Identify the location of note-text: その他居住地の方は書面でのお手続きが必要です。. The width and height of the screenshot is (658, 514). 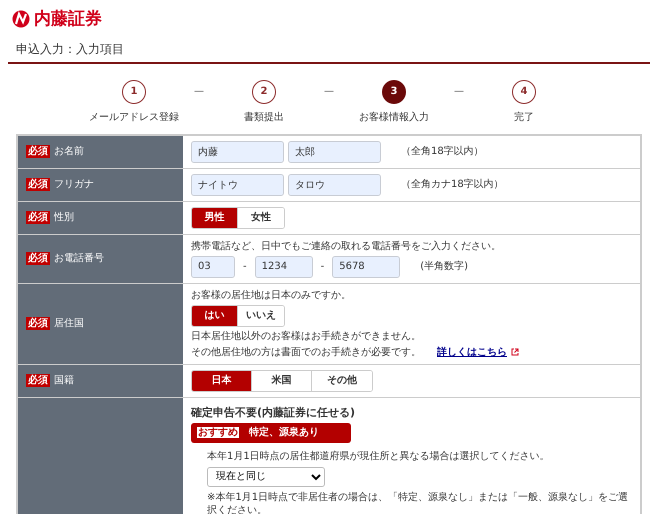
(306, 352).